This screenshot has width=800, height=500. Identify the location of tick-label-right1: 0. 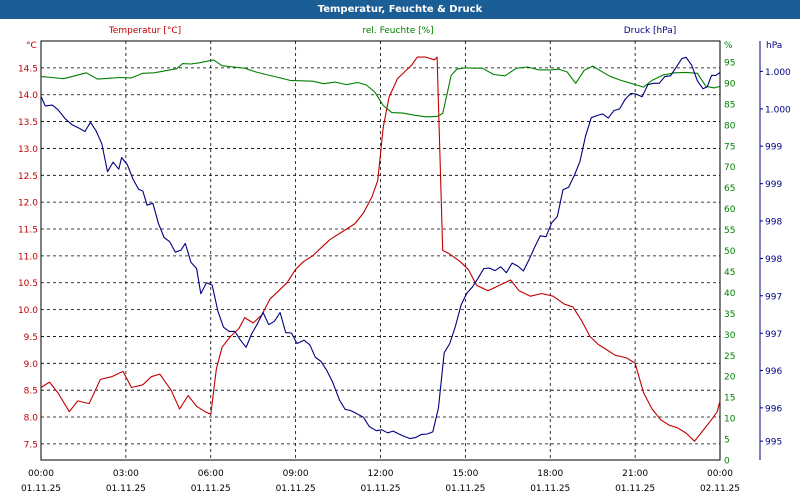
(727, 462).